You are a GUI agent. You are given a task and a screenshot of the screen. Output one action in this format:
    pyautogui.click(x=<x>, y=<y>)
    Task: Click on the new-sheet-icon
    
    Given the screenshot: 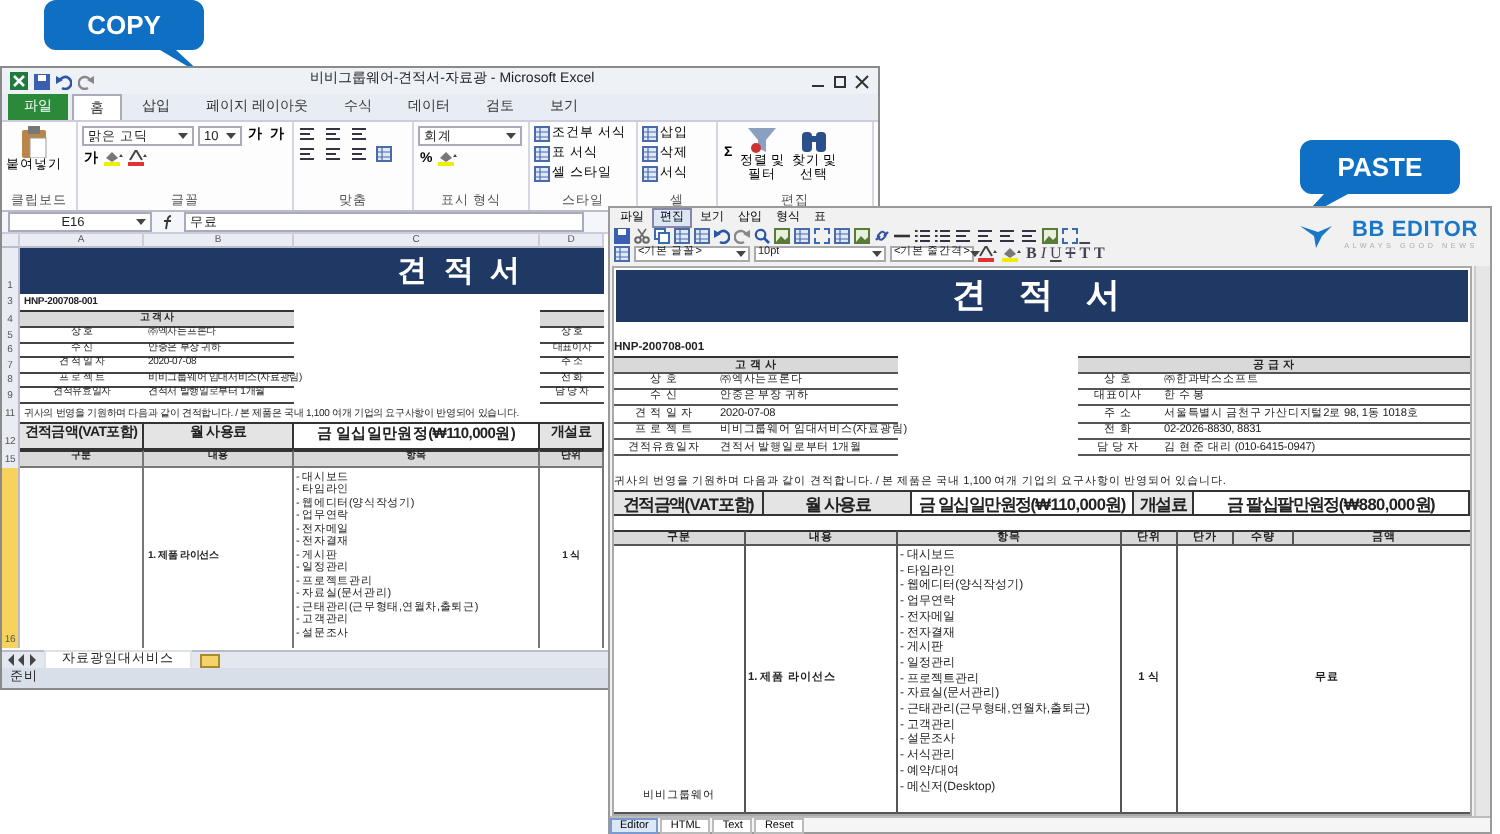 What is the action you would take?
    pyautogui.click(x=210, y=660)
    